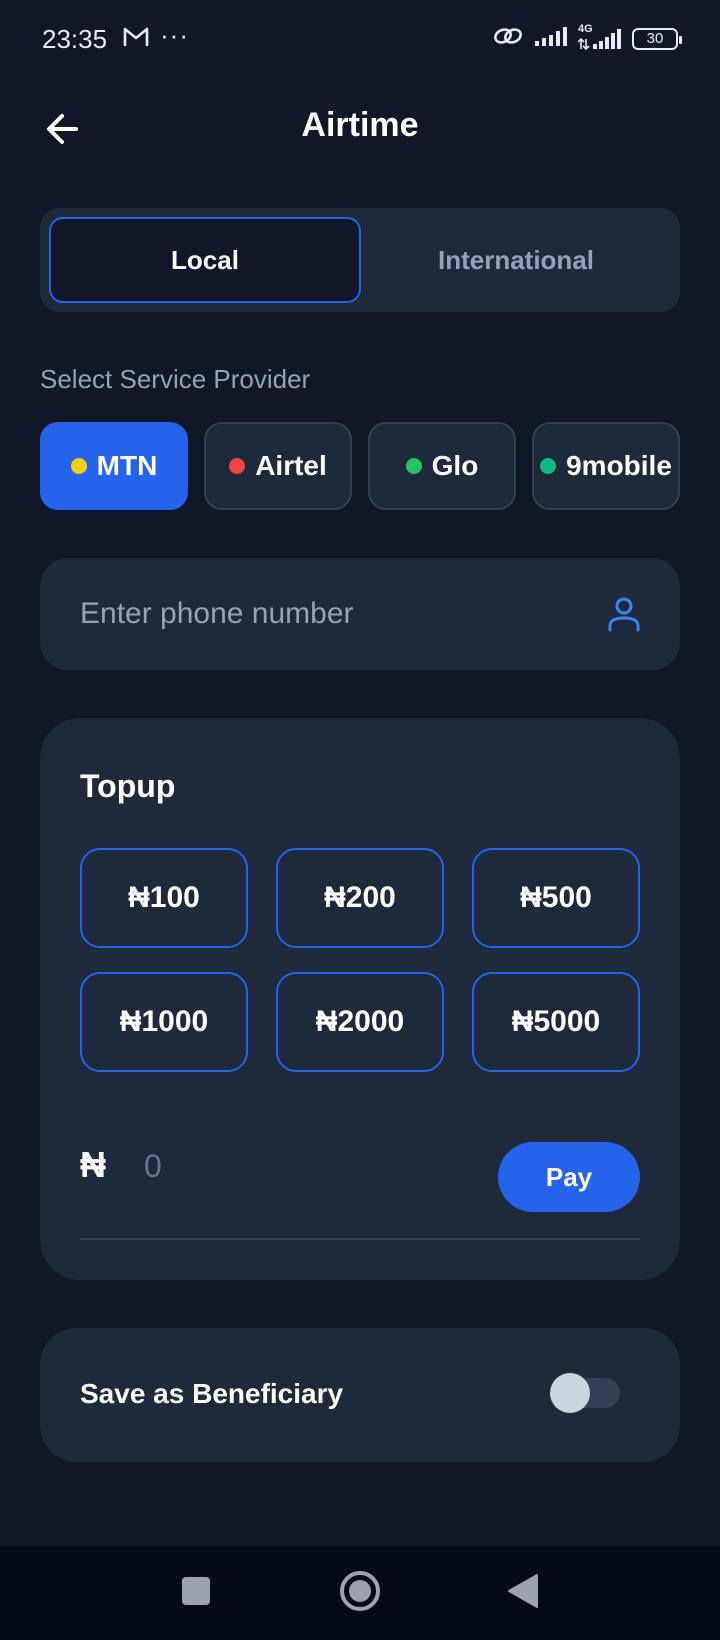 The image size is (720, 1640). I want to click on signal-4g-icon: 4G, so click(600, 37).